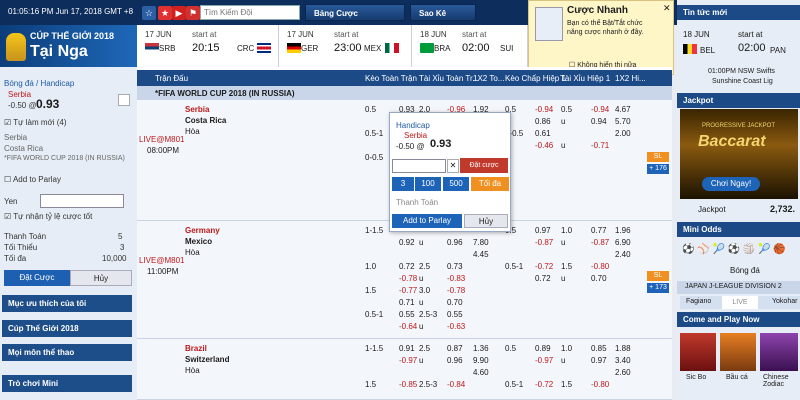 The width and height of the screenshot is (800, 400). What do you see at coordinates (37, 278) in the screenshot?
I see `place-bet-button: Đặt Cược` at bounding box center [37, 278].